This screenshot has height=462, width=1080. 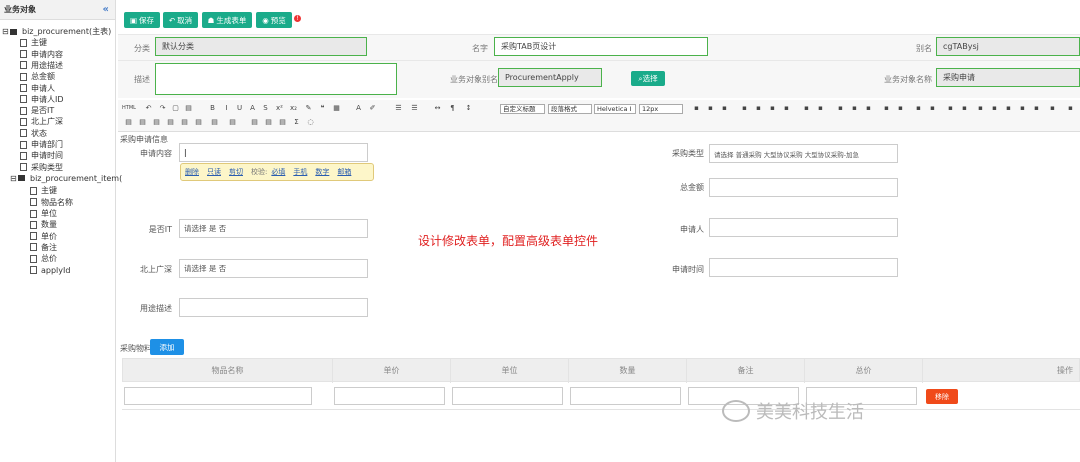 What do you see at coordinates (43, 190) in the screenshot?
I see `tree-item: 主键` at bounding box center [43, 190].